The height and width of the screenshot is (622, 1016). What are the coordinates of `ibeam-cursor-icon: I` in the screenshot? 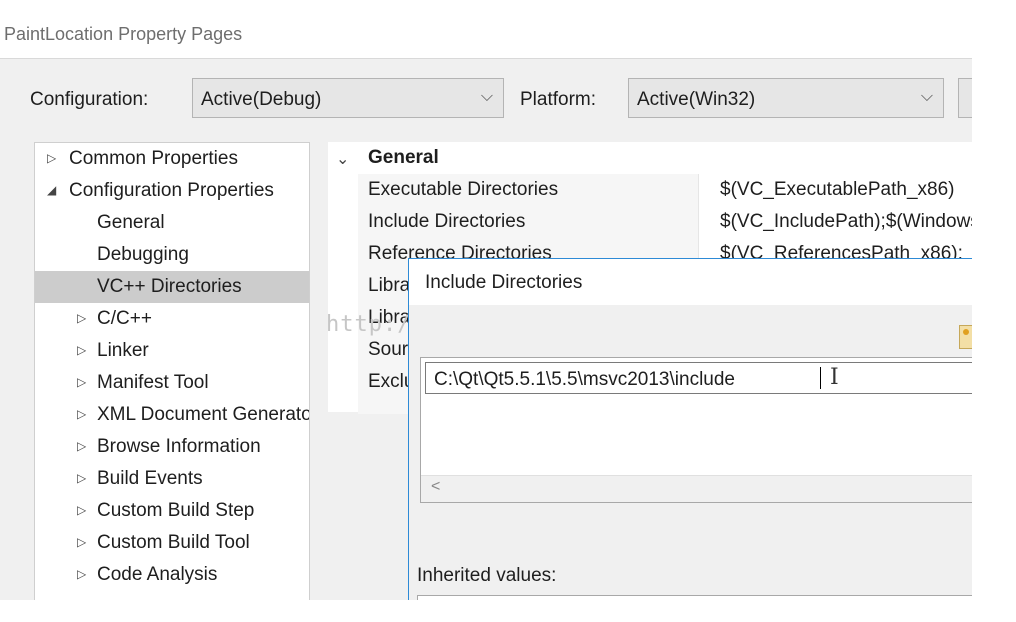 It's located at (834, 377).